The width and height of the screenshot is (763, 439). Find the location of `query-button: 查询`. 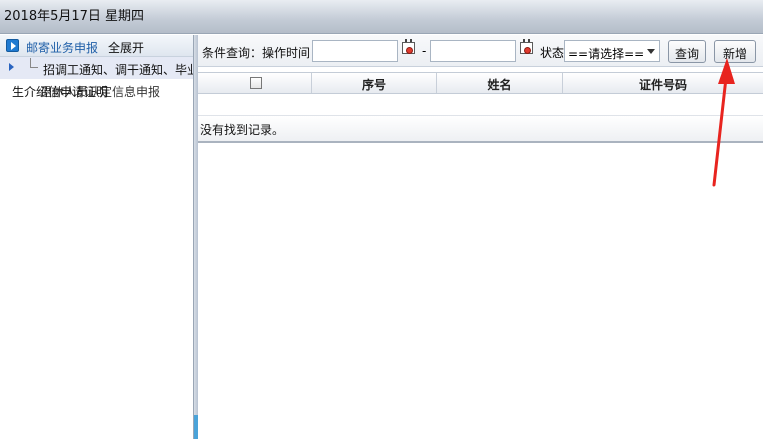

query-button: 查询 is located at coordinates (687, 51).